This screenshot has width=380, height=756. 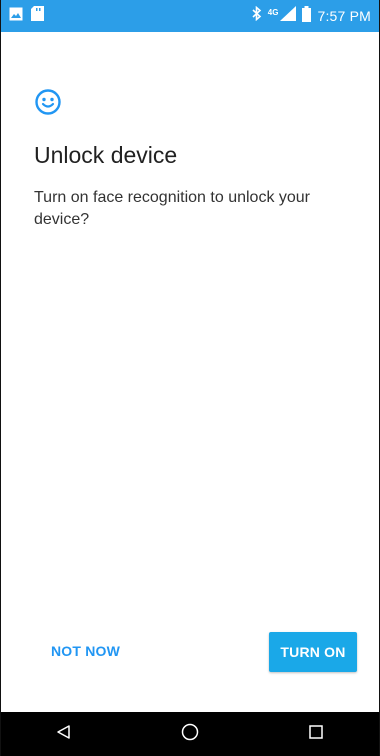 I want to click on status-bar: 4G 7:57 PM, so click(x=190, y=16).